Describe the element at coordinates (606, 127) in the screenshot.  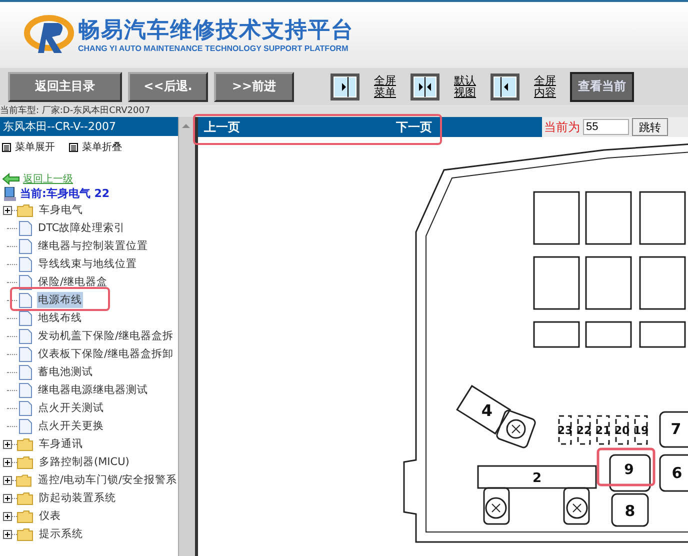
I see `page-number-field: 55` at that location.